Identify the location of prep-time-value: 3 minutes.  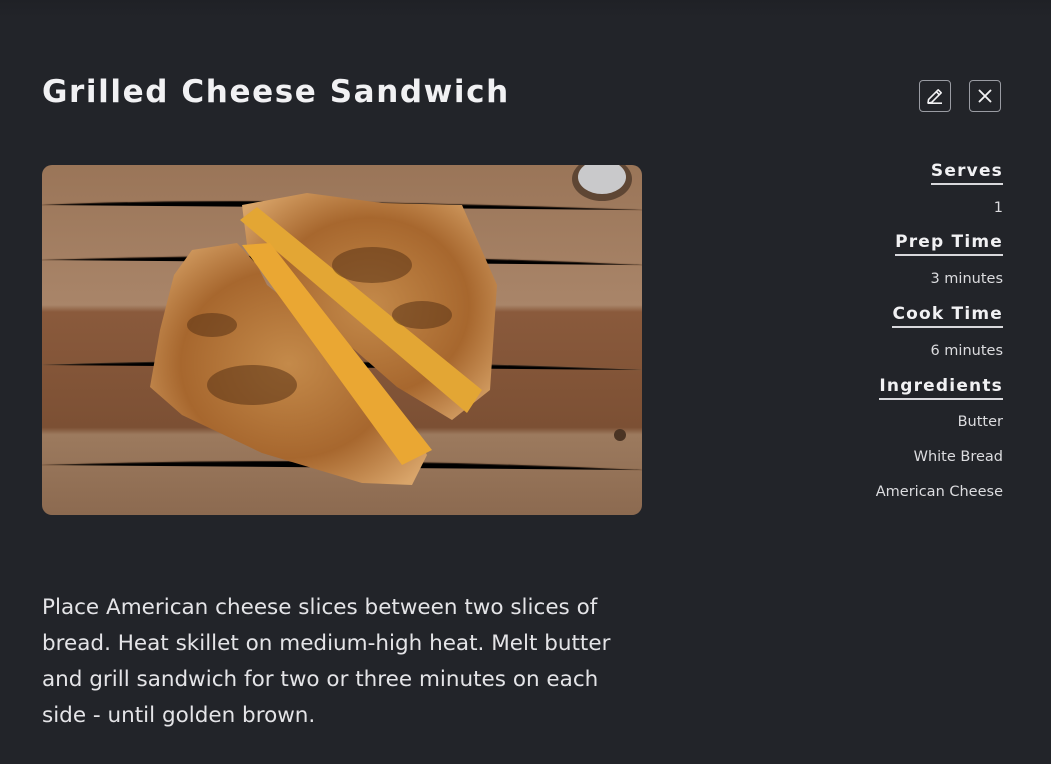
(966, 279).